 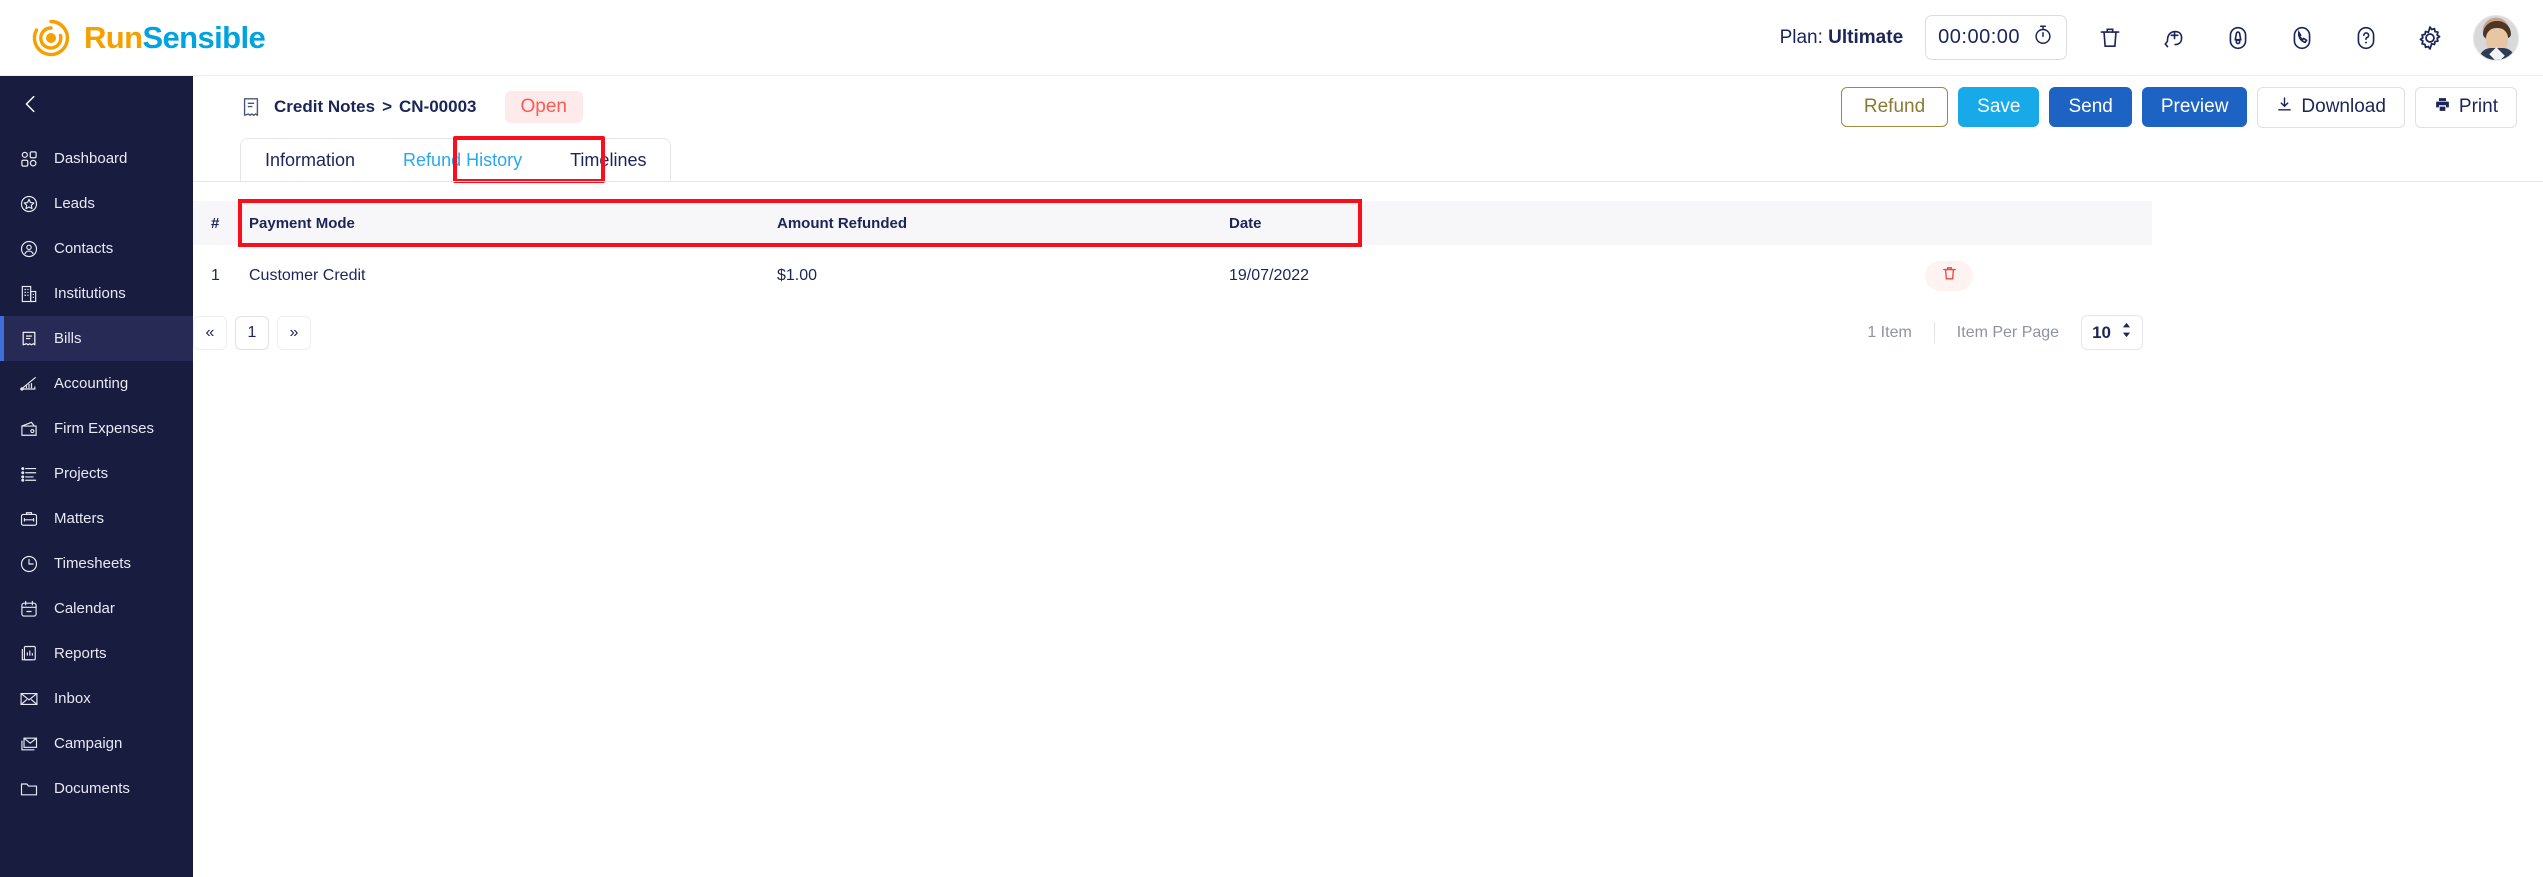 What do you see at coordinates (438, 106) in the screenshot?
I see `breadcrumb-current: CN-00003` at bounding box center [438, 106].